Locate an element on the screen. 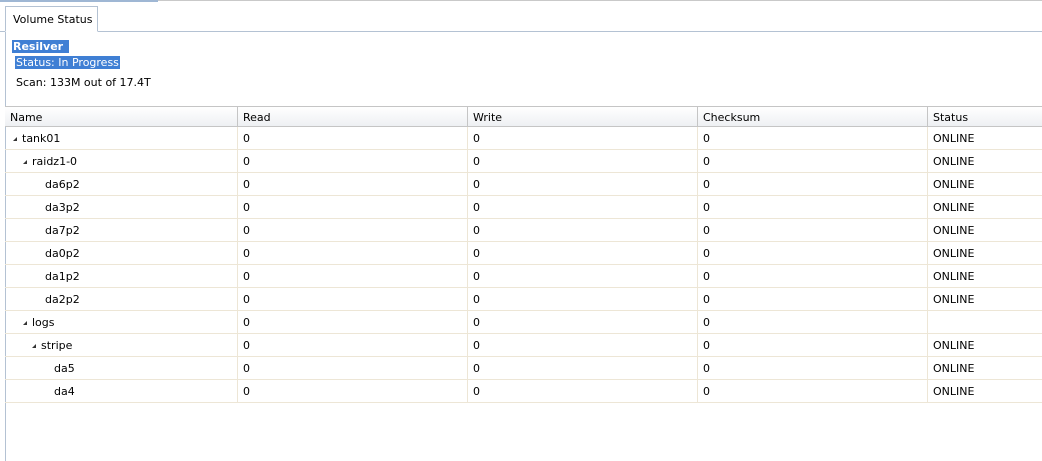 This screenshot has height=461, width=1042. name-cell: da5 is located at coordinates (121, 368).